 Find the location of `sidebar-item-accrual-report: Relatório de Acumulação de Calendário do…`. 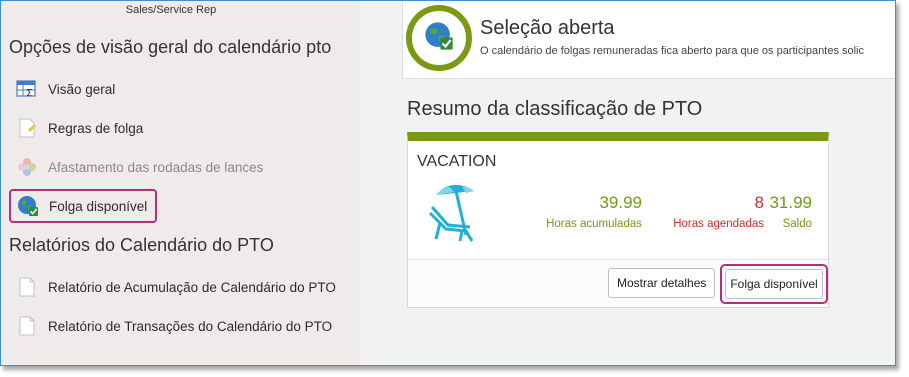

sidebar-item-accrual-report: Relatório de Acumulação de Calendário do… is located at coordinates (176, 287).